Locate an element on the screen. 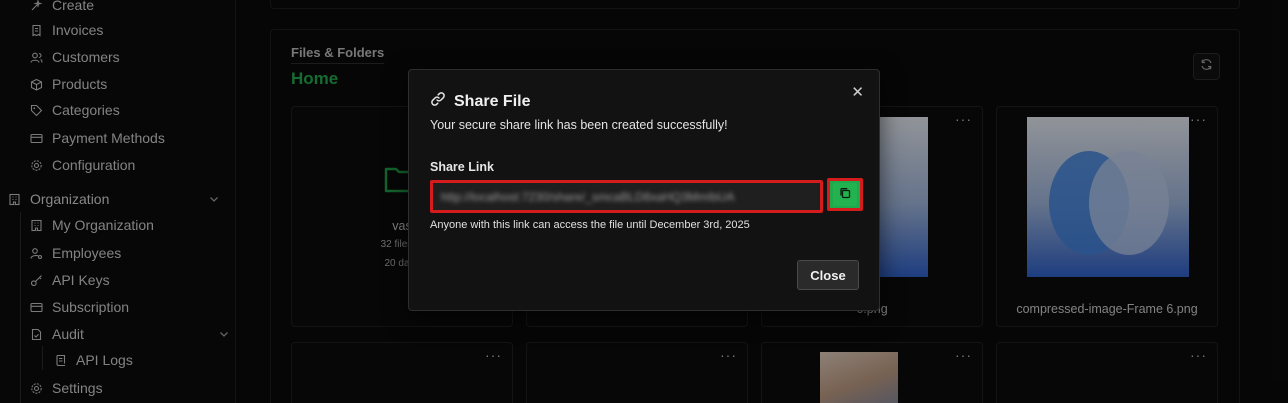 Image resolution: width=1288 pixels, height=403 pixels. copy-icon is located at coordinates (845, 195).